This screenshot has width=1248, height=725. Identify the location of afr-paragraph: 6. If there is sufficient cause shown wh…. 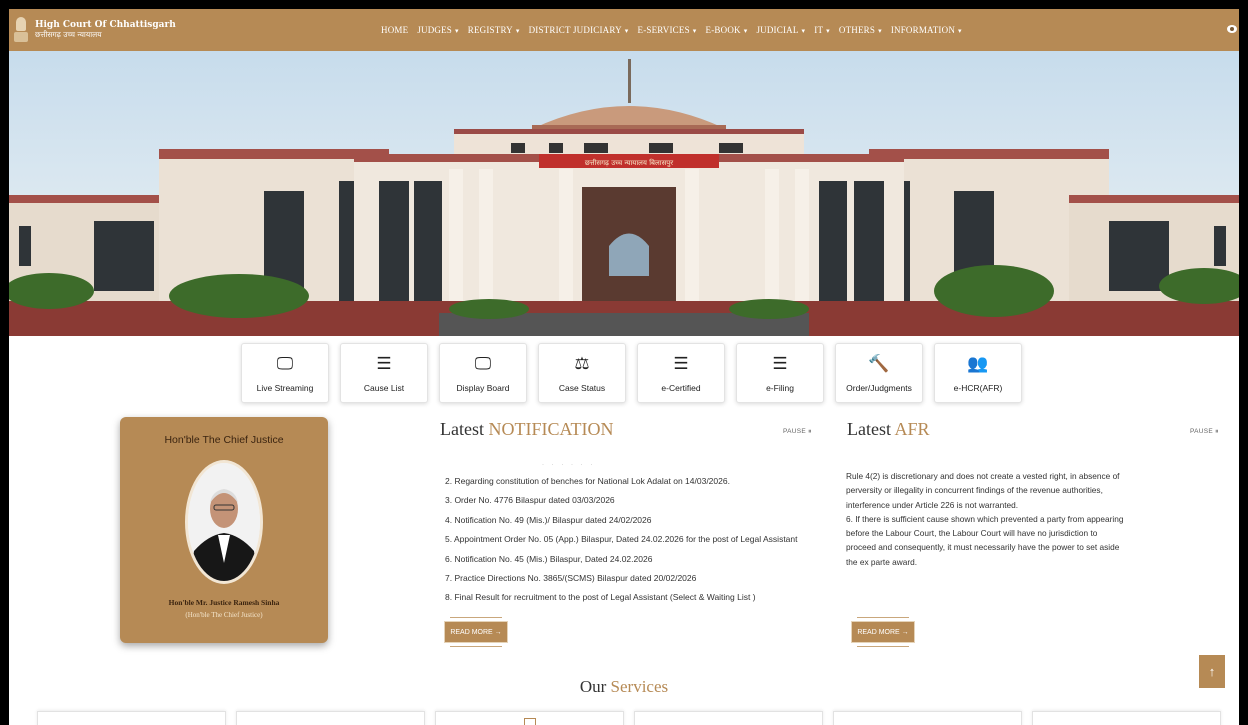
(986, 540).